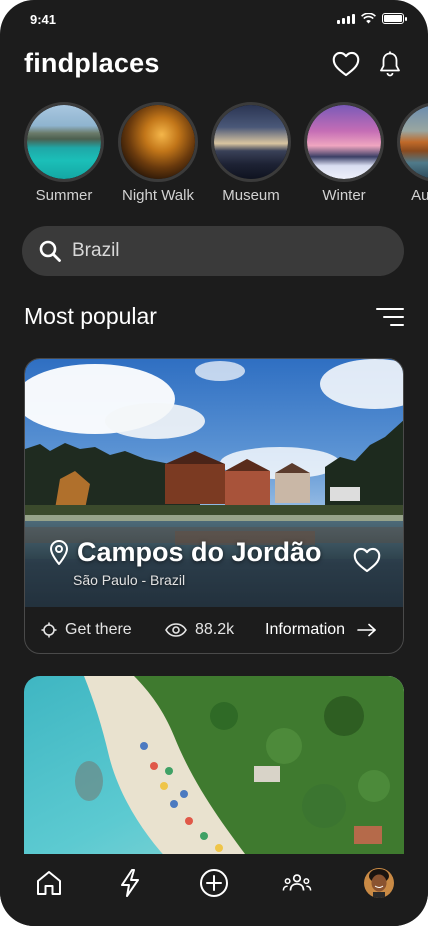  I want to click on notifications-button, so click(390, 64).